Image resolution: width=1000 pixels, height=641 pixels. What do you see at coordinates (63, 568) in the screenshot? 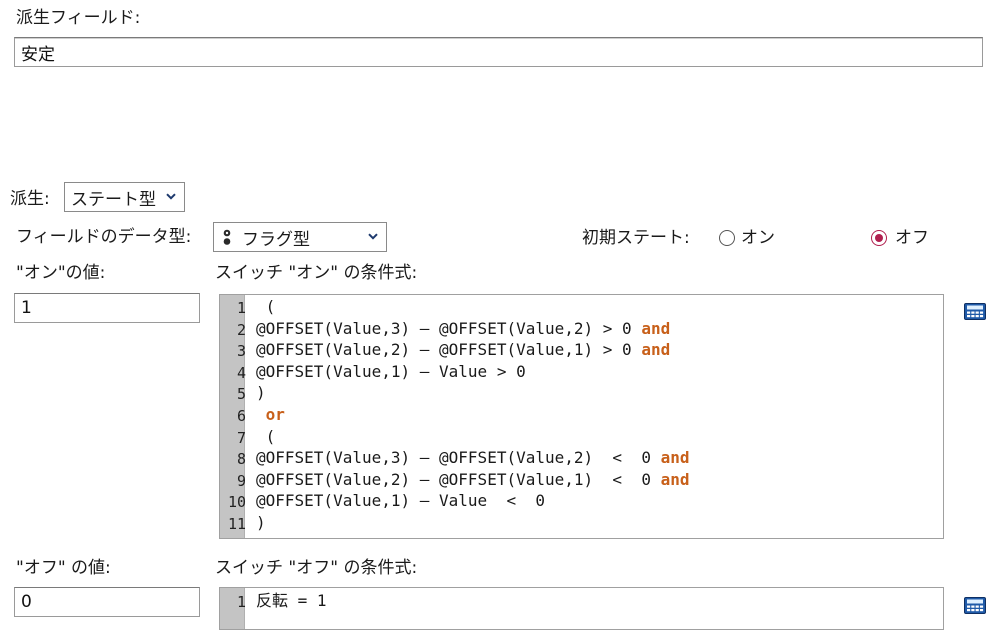
I see `off-value-label: "オフ" の値:` at bounding box center [63, 568].